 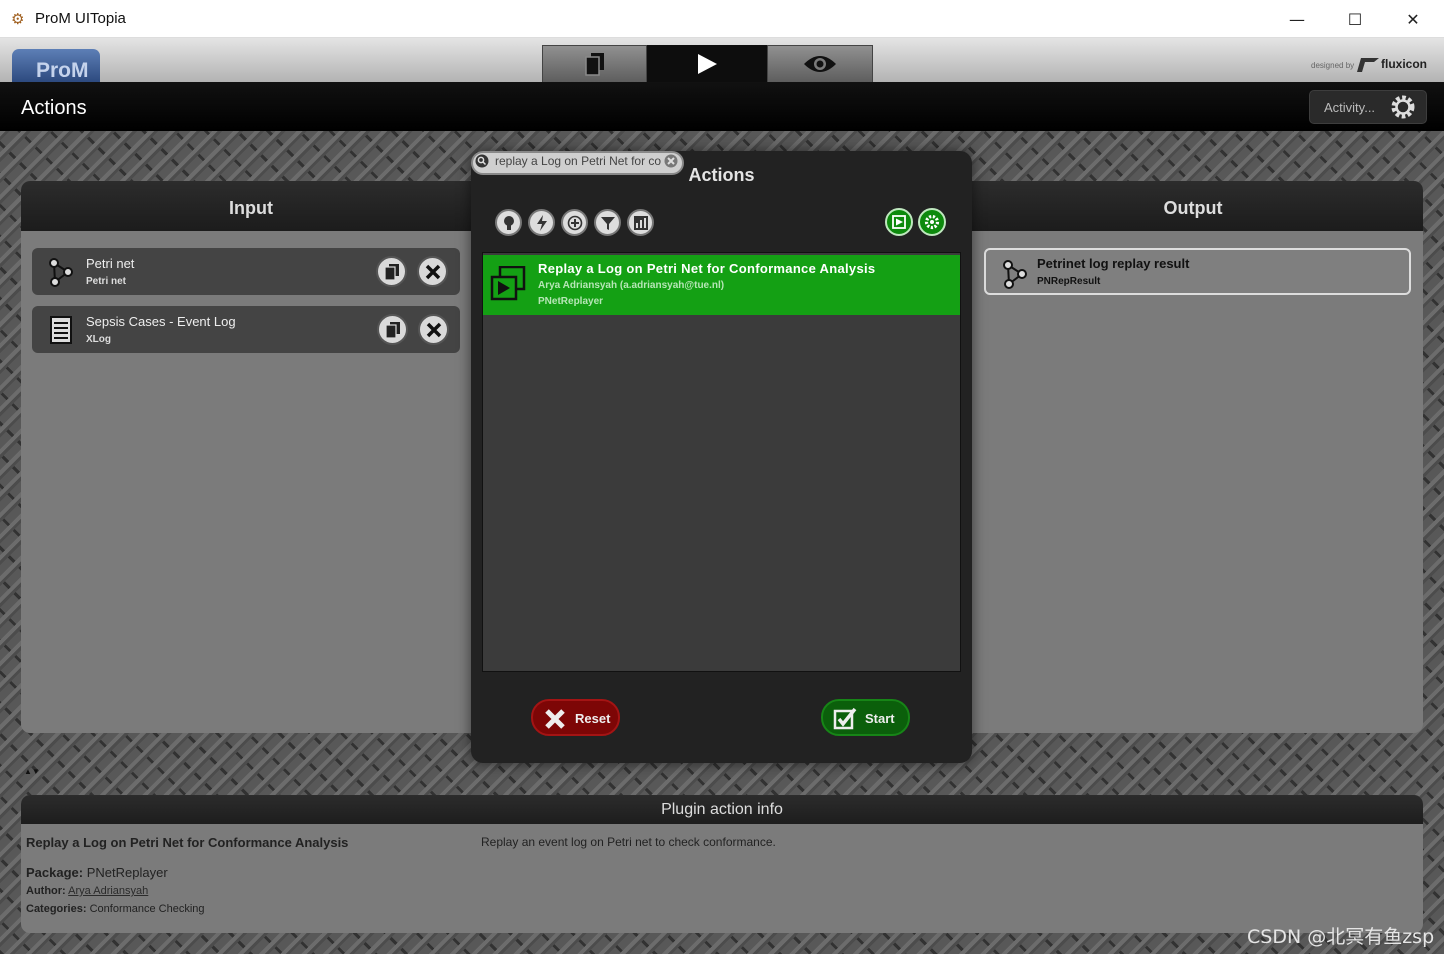 What do you see at coordinates (98, 339) in the screenshot?
I see `object-type: XLog` at bounding box center [98, 339].